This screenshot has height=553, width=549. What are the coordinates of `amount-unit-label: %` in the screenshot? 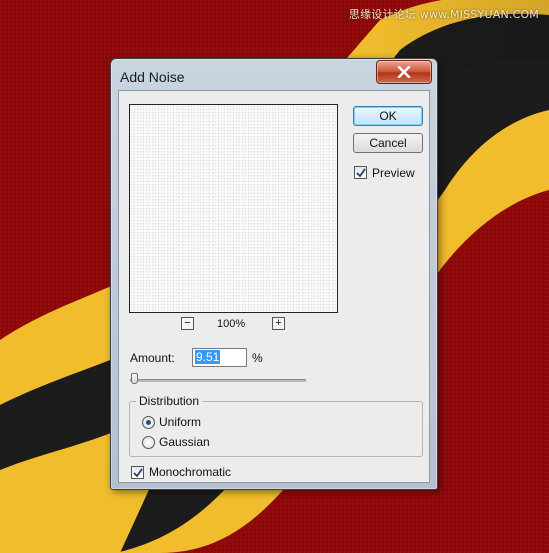 It's located at (257, 358).